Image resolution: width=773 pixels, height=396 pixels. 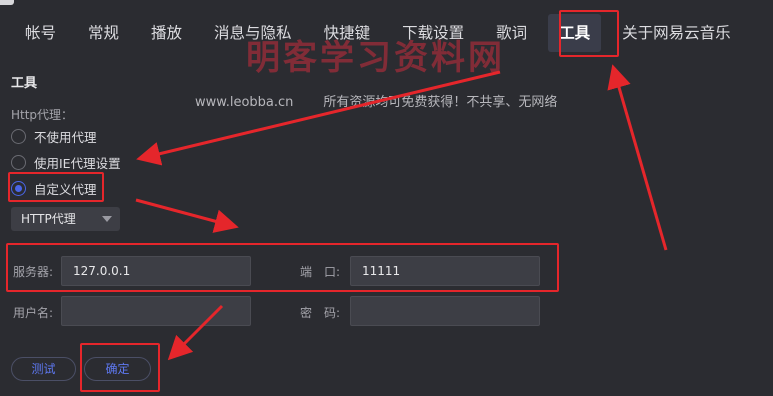 What do you see at coordinates (375, 58) in the screenshot?
I see `watermark-title: 明客学习资料网` at bounding box center [375, 58].